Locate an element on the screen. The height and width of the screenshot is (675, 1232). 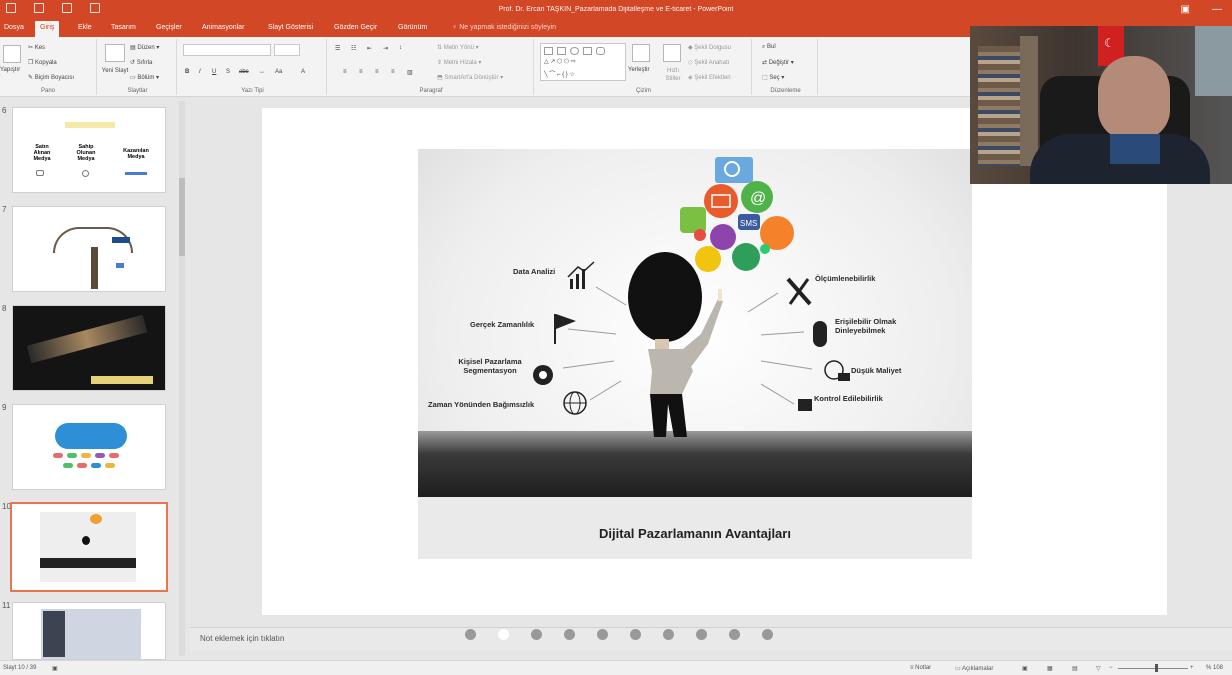
justify-icon: ≡ is located at coordinates (393, 72).